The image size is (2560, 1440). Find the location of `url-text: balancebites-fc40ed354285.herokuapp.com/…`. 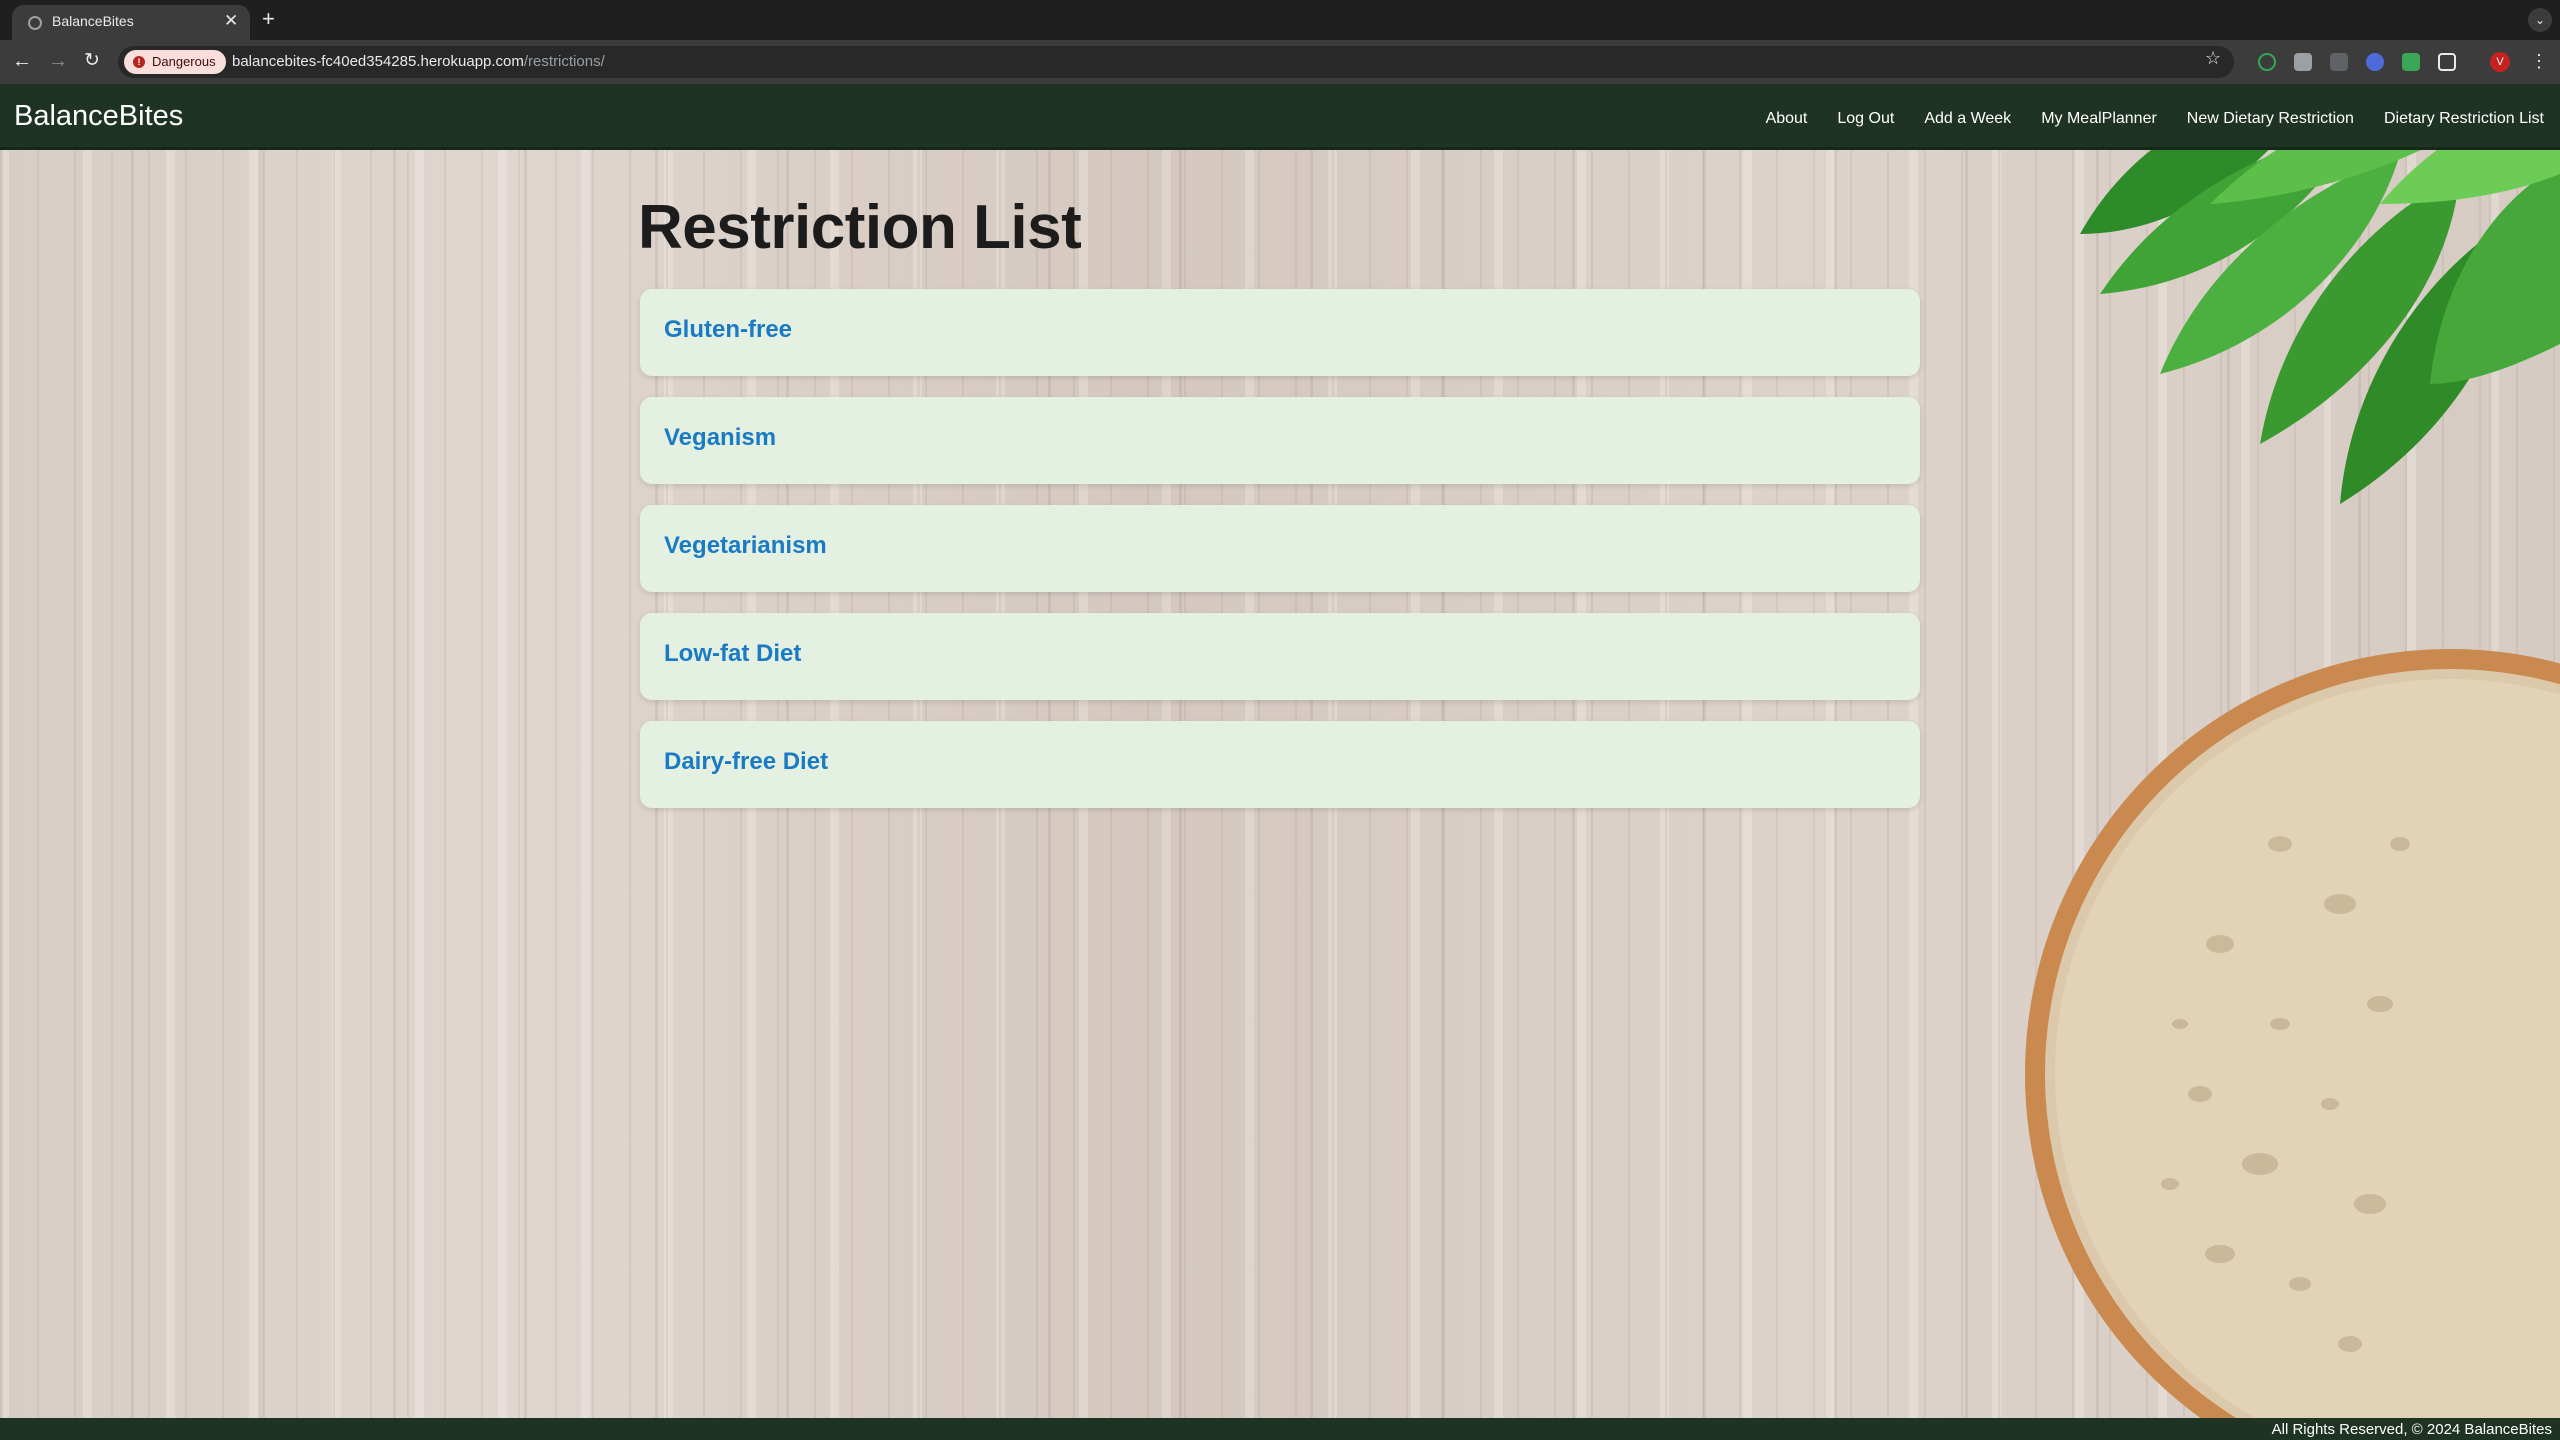

url-text: balancebites-fc40ed354285.herokuapp.com/… is located at coordinates (418, 61).